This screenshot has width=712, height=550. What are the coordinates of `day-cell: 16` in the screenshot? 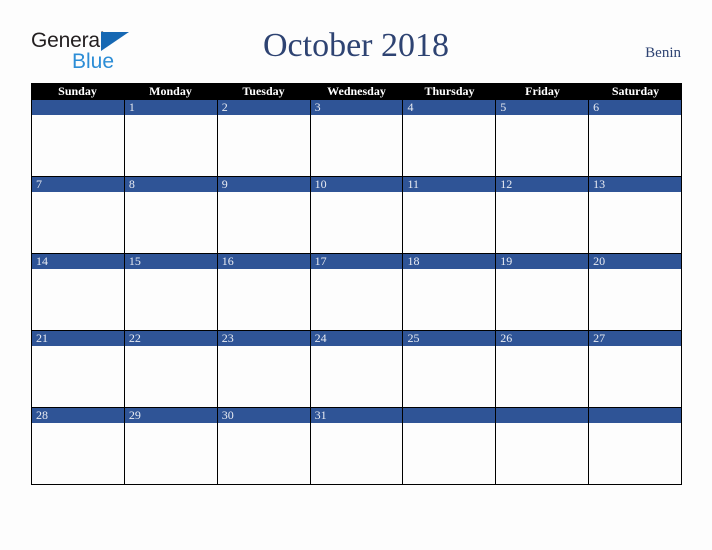 It's located at (264, 292).